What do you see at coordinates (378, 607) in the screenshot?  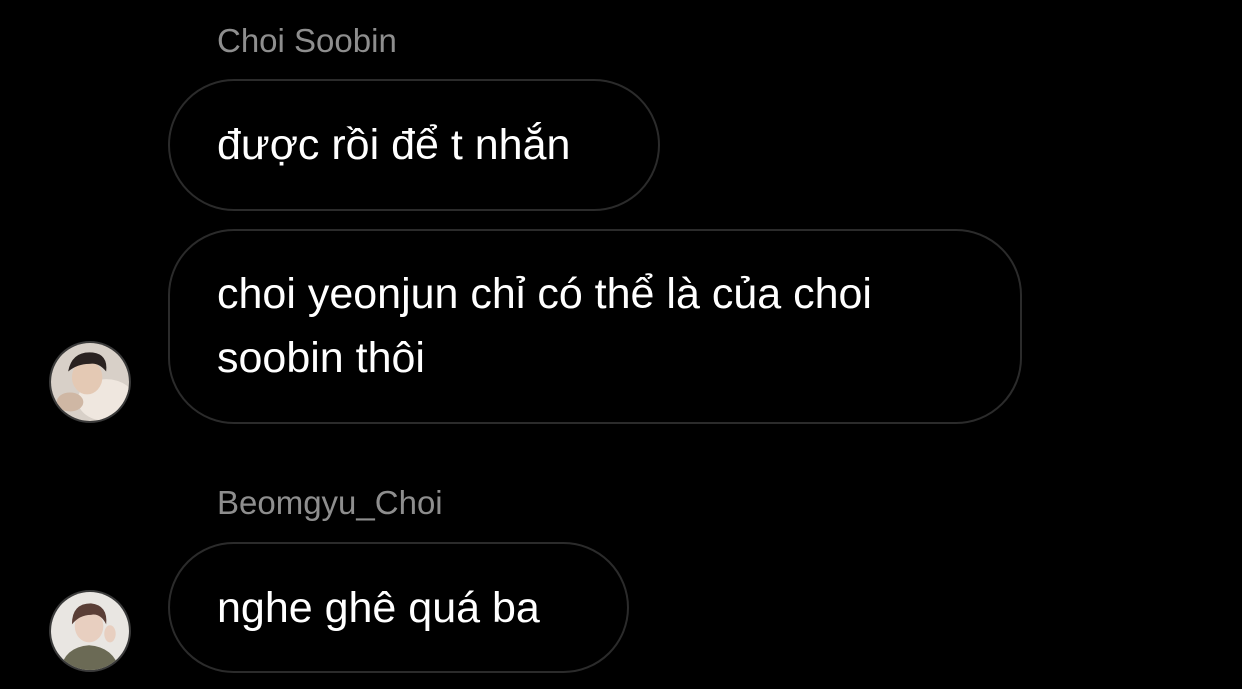 I see `message-text: nghe ghê quá ba` at bounding box center [378, 607].